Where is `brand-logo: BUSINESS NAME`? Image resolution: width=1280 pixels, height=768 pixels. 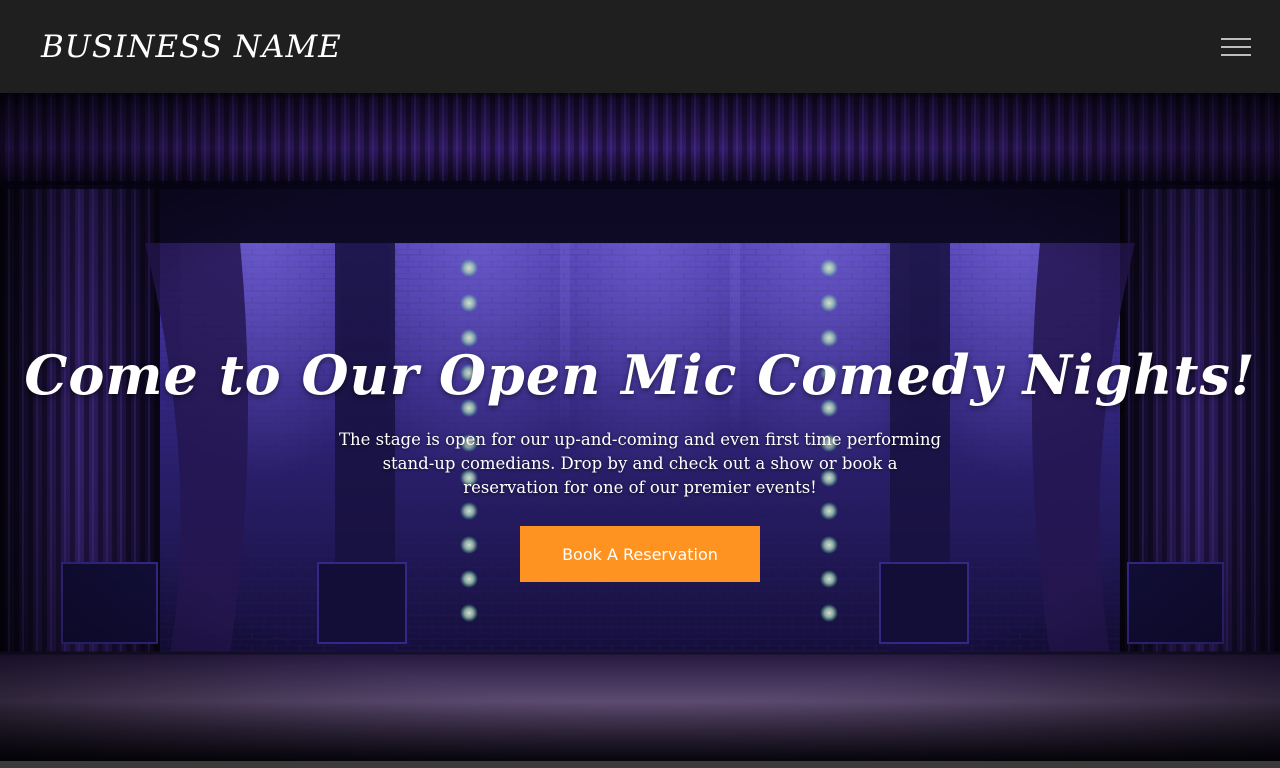
brand-logo: BUSINESS NAME is located at coordinates (191, 47).